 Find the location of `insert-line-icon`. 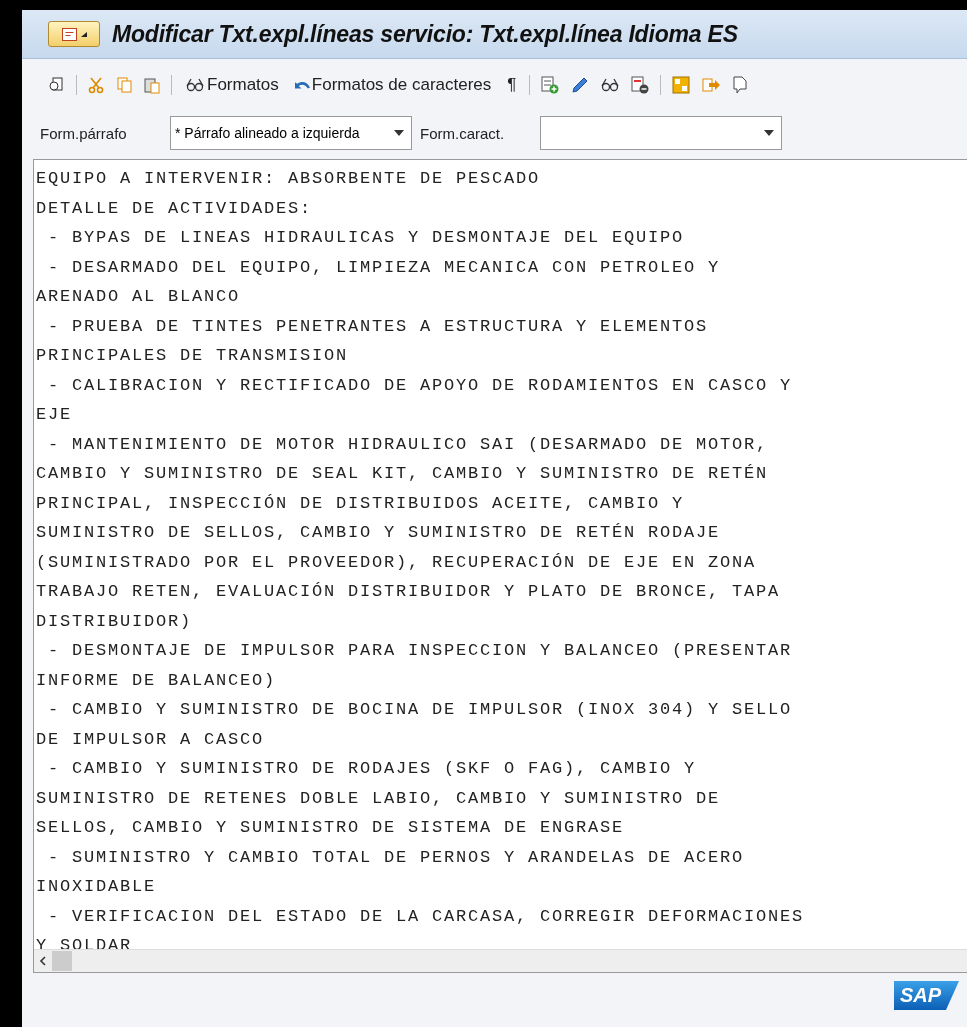

insert-line-icon is located at coordinates (550, 85).